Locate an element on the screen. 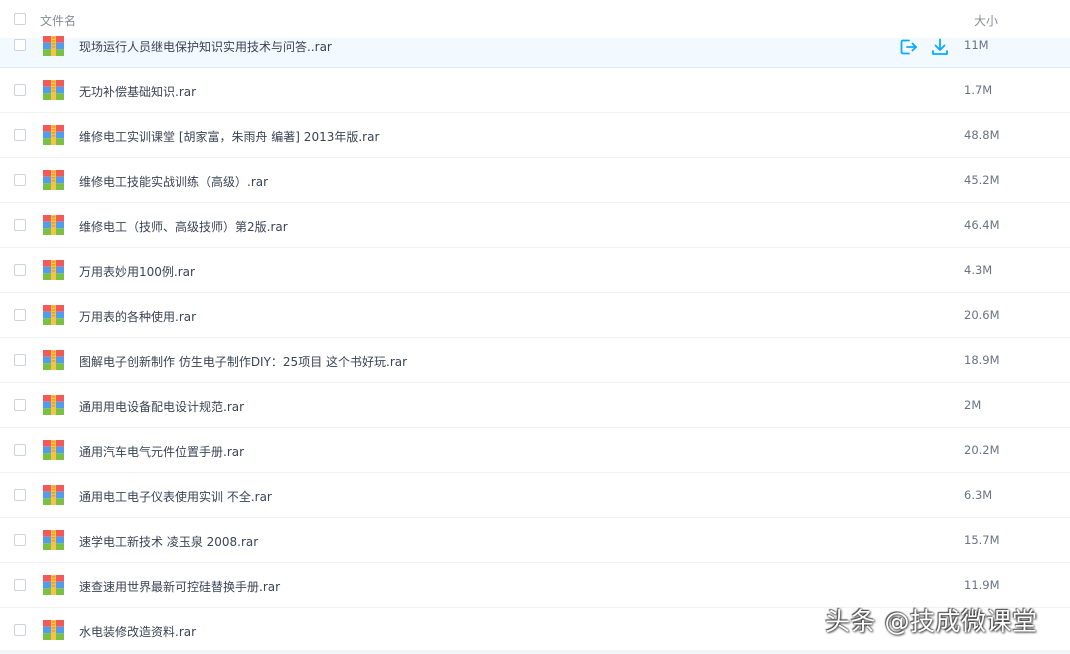 The image size is (1070, 654). download-icon is located at coordinates (940, 47).